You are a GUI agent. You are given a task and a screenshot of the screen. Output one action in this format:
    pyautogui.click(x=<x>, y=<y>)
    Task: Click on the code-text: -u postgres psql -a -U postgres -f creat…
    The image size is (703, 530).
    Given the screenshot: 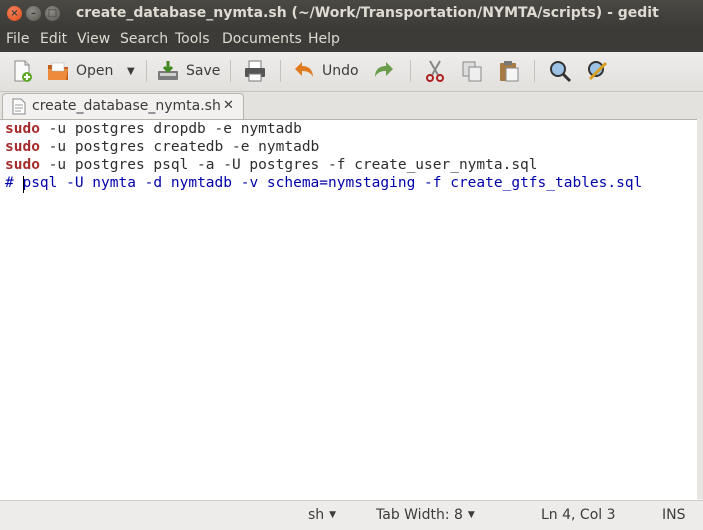 What is the action you would take?
    pyautogui.click(x=288, y=165)
    